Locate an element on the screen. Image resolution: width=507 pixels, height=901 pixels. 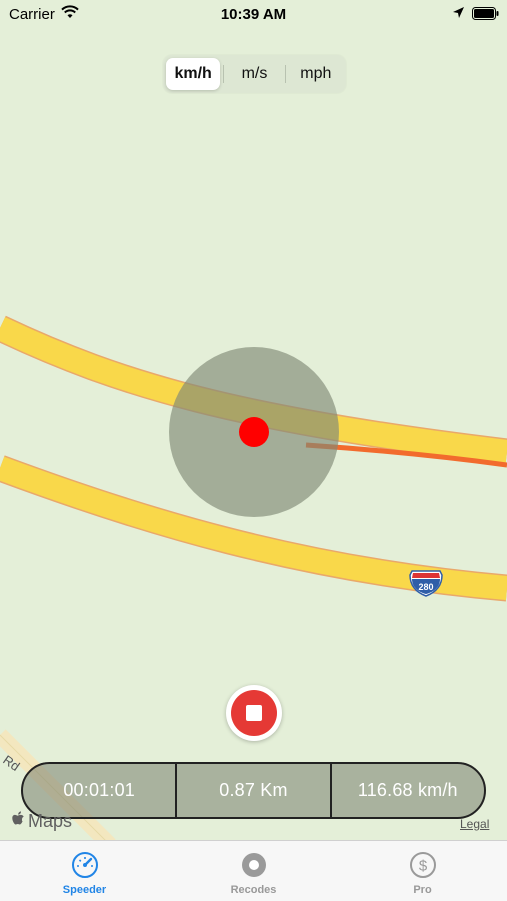
unit-kmh-segment: km/h is located at coordinates (193, 74).